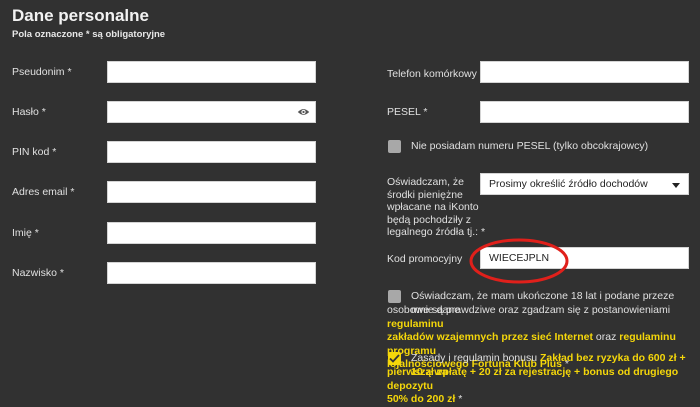 The height and width of the screenshot is (407, 700). I want to click on password-field, so click(211, 112).